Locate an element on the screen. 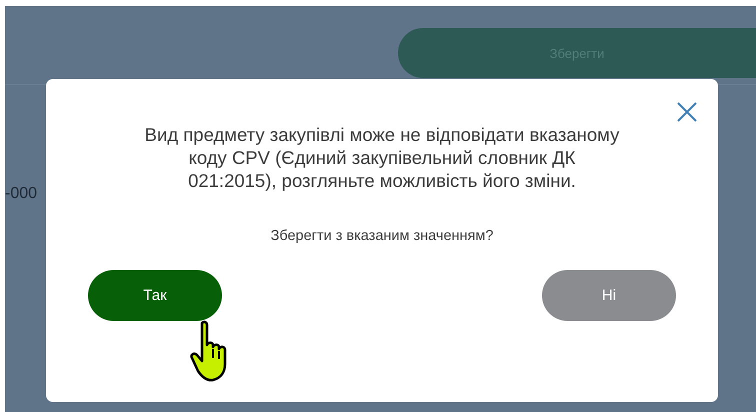  no-button: Ні is located at coordinates (609, 295).